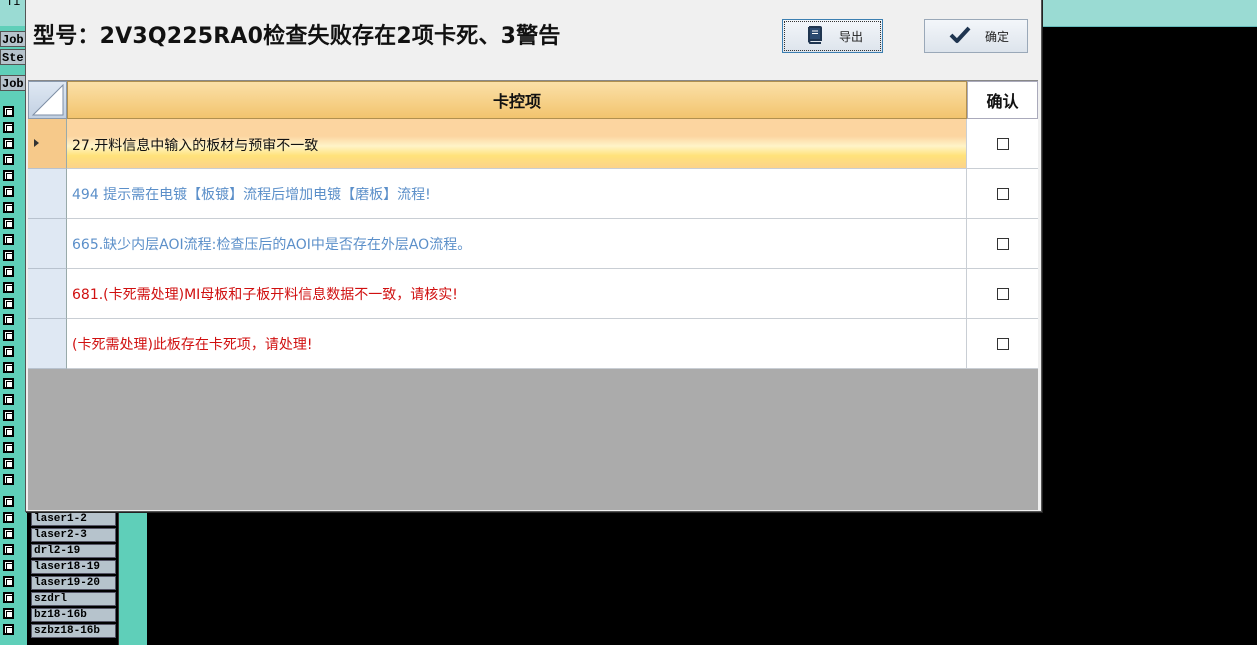  I want to click on layer-item: szdrl, so click(73, 599).